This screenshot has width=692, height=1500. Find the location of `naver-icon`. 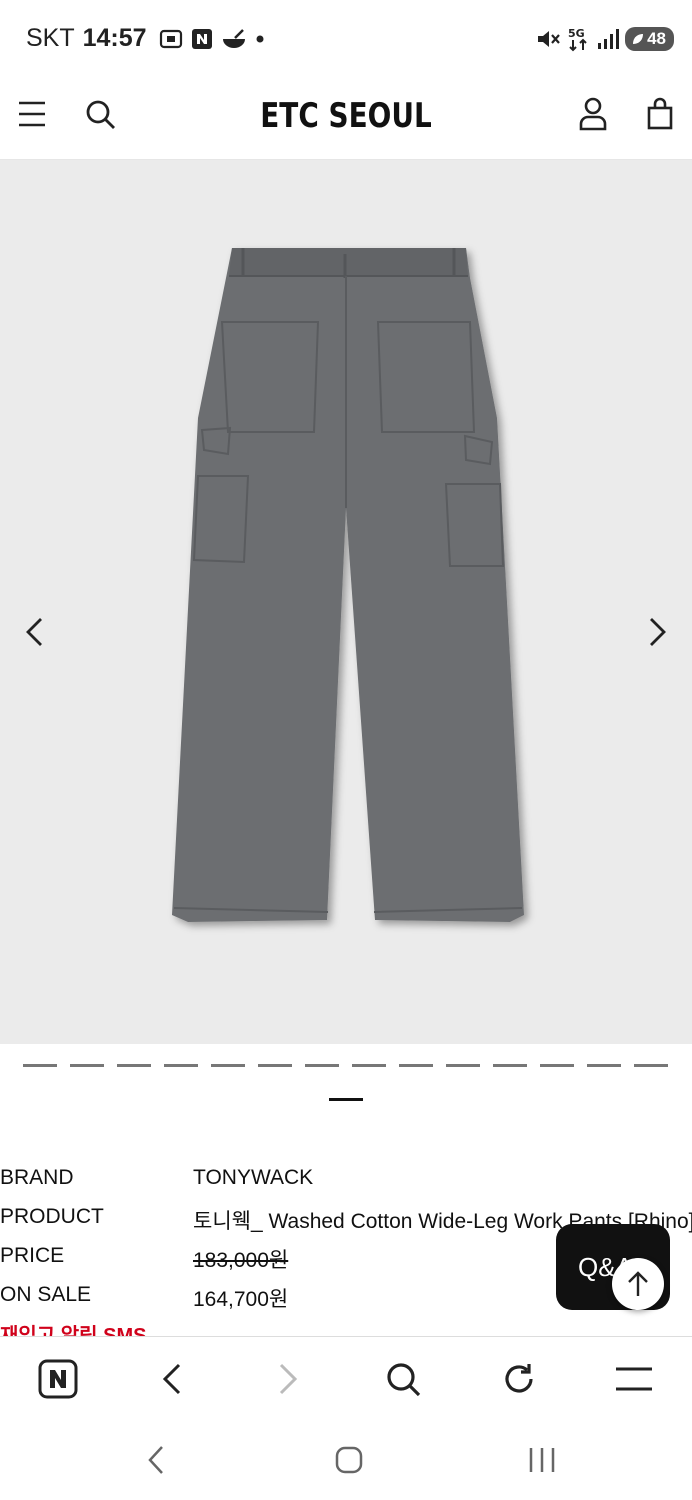

naver-icon is located at coordinates (58, 1379).